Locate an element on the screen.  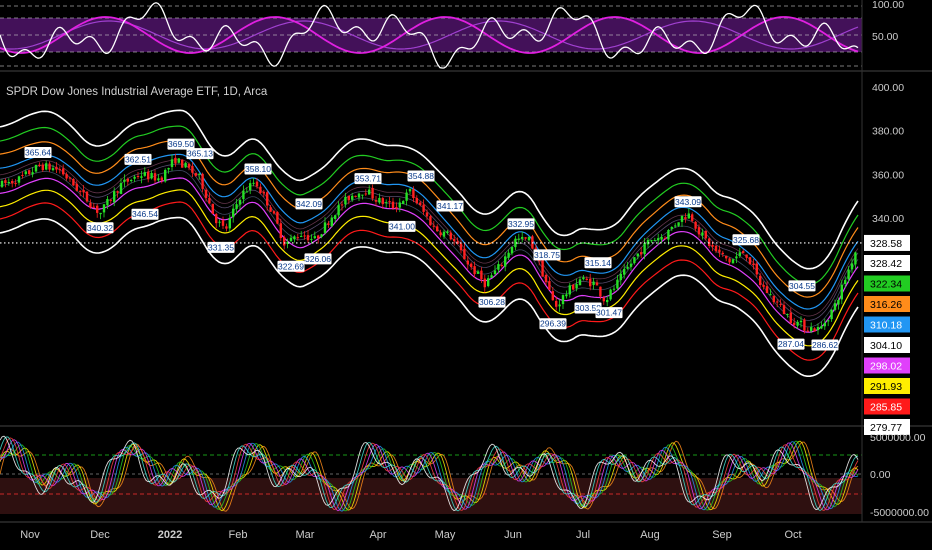
price-callout-text: 340.32 is located at coordinates (100, 228).